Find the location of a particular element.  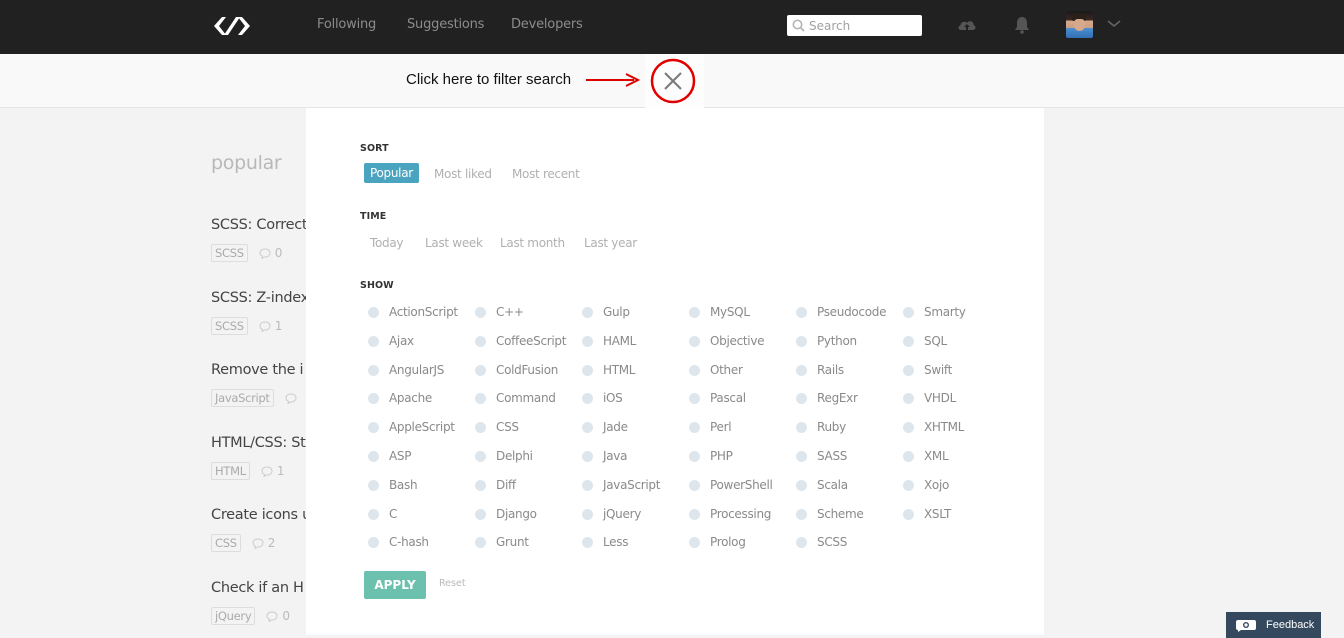

language-label: Rails is located at coordinates (830, 370).